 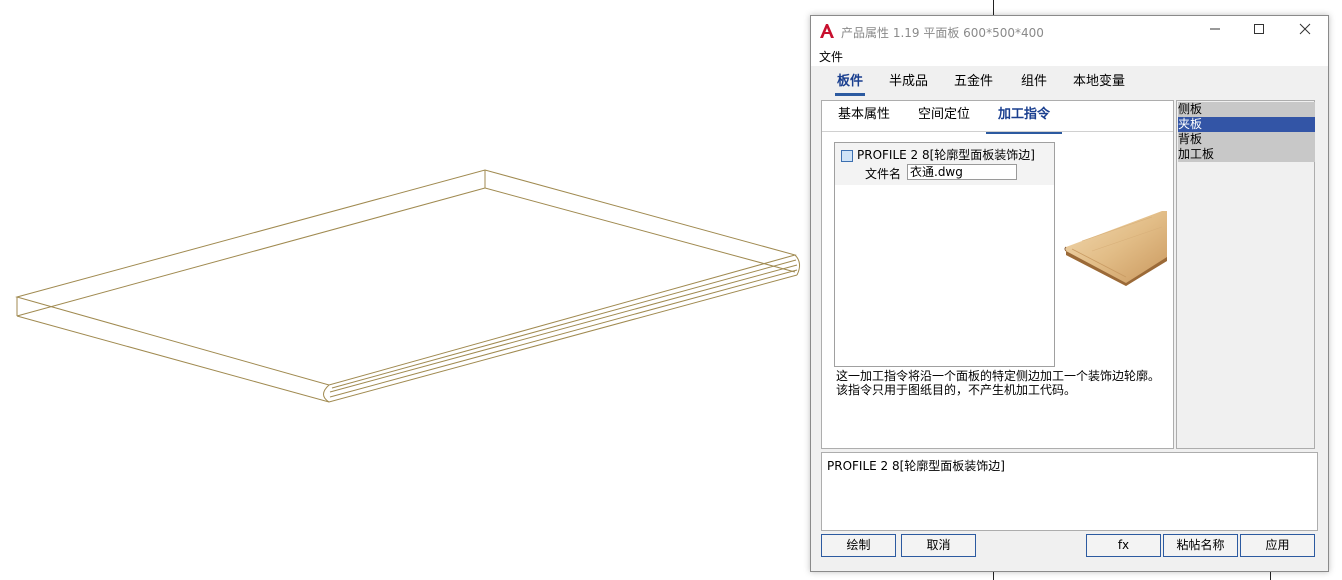 What do you see at coordinates (973, 84) in the screenshot?
I see `tab-hardware: 五金件` at bounding box center [973, 84].